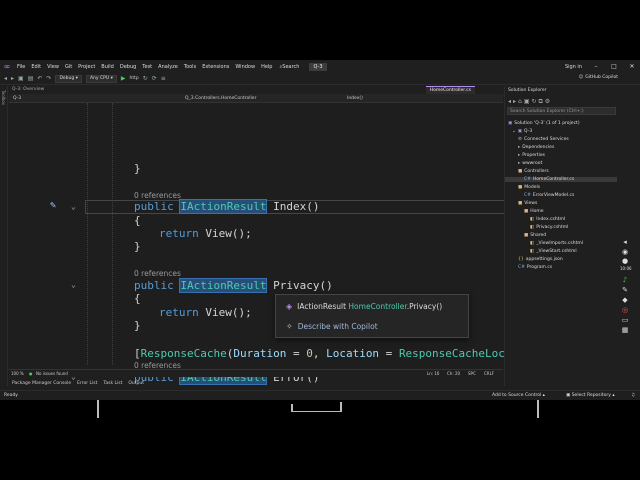 Image resolution: width=640 pixels, height=480 pixels. I want to click on configuration-dropdown: Debug ▾, so click(68, 78).